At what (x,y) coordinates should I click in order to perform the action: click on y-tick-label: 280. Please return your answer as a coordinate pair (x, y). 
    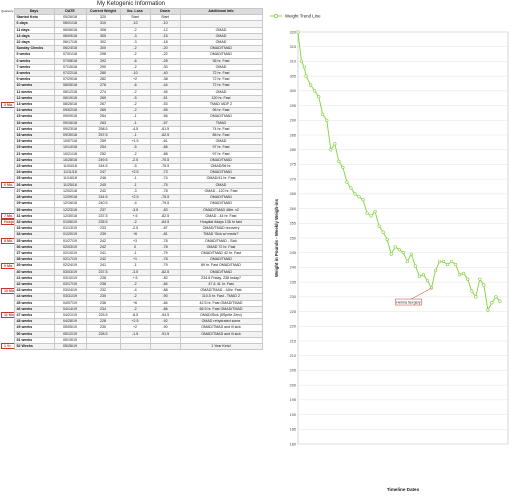
    Looking at the image, I should click on (293, 150).